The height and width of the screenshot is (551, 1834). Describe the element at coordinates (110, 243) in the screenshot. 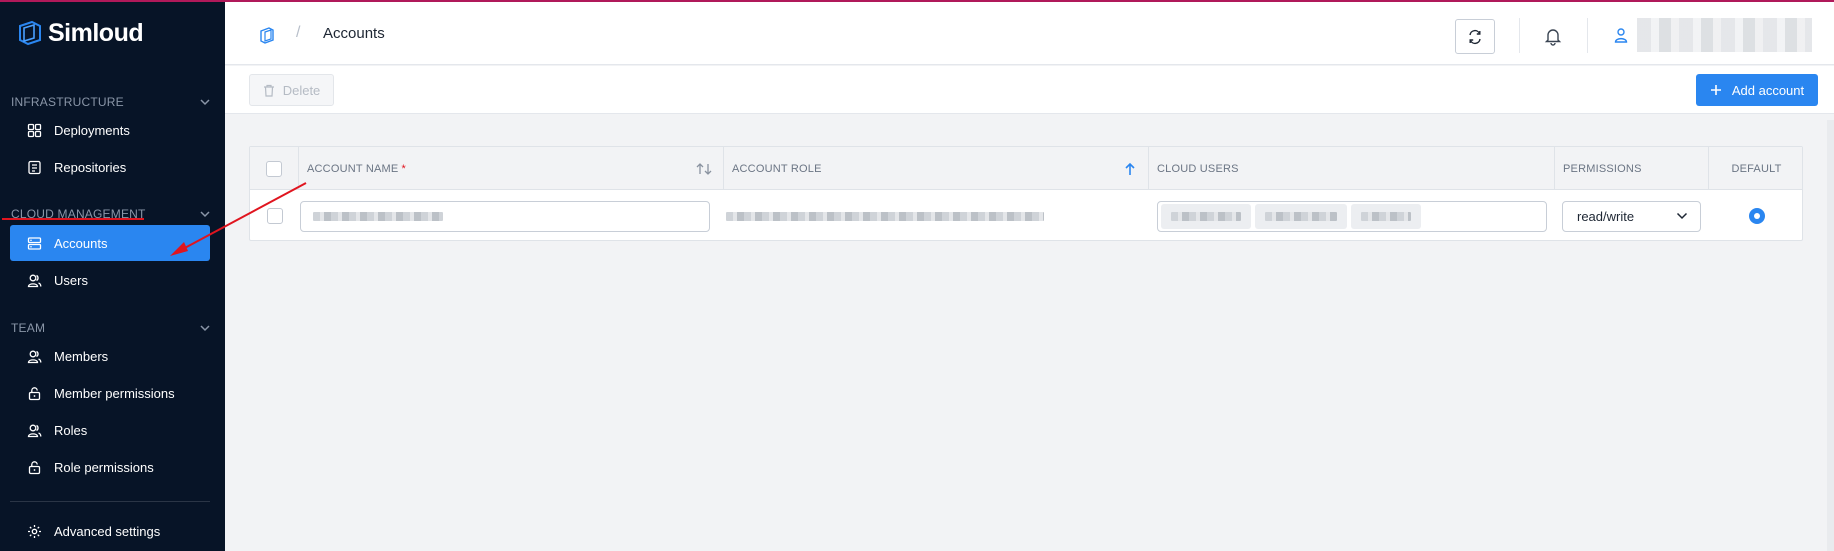

I see `sidebar-item-accounts: Accounts` at that location.